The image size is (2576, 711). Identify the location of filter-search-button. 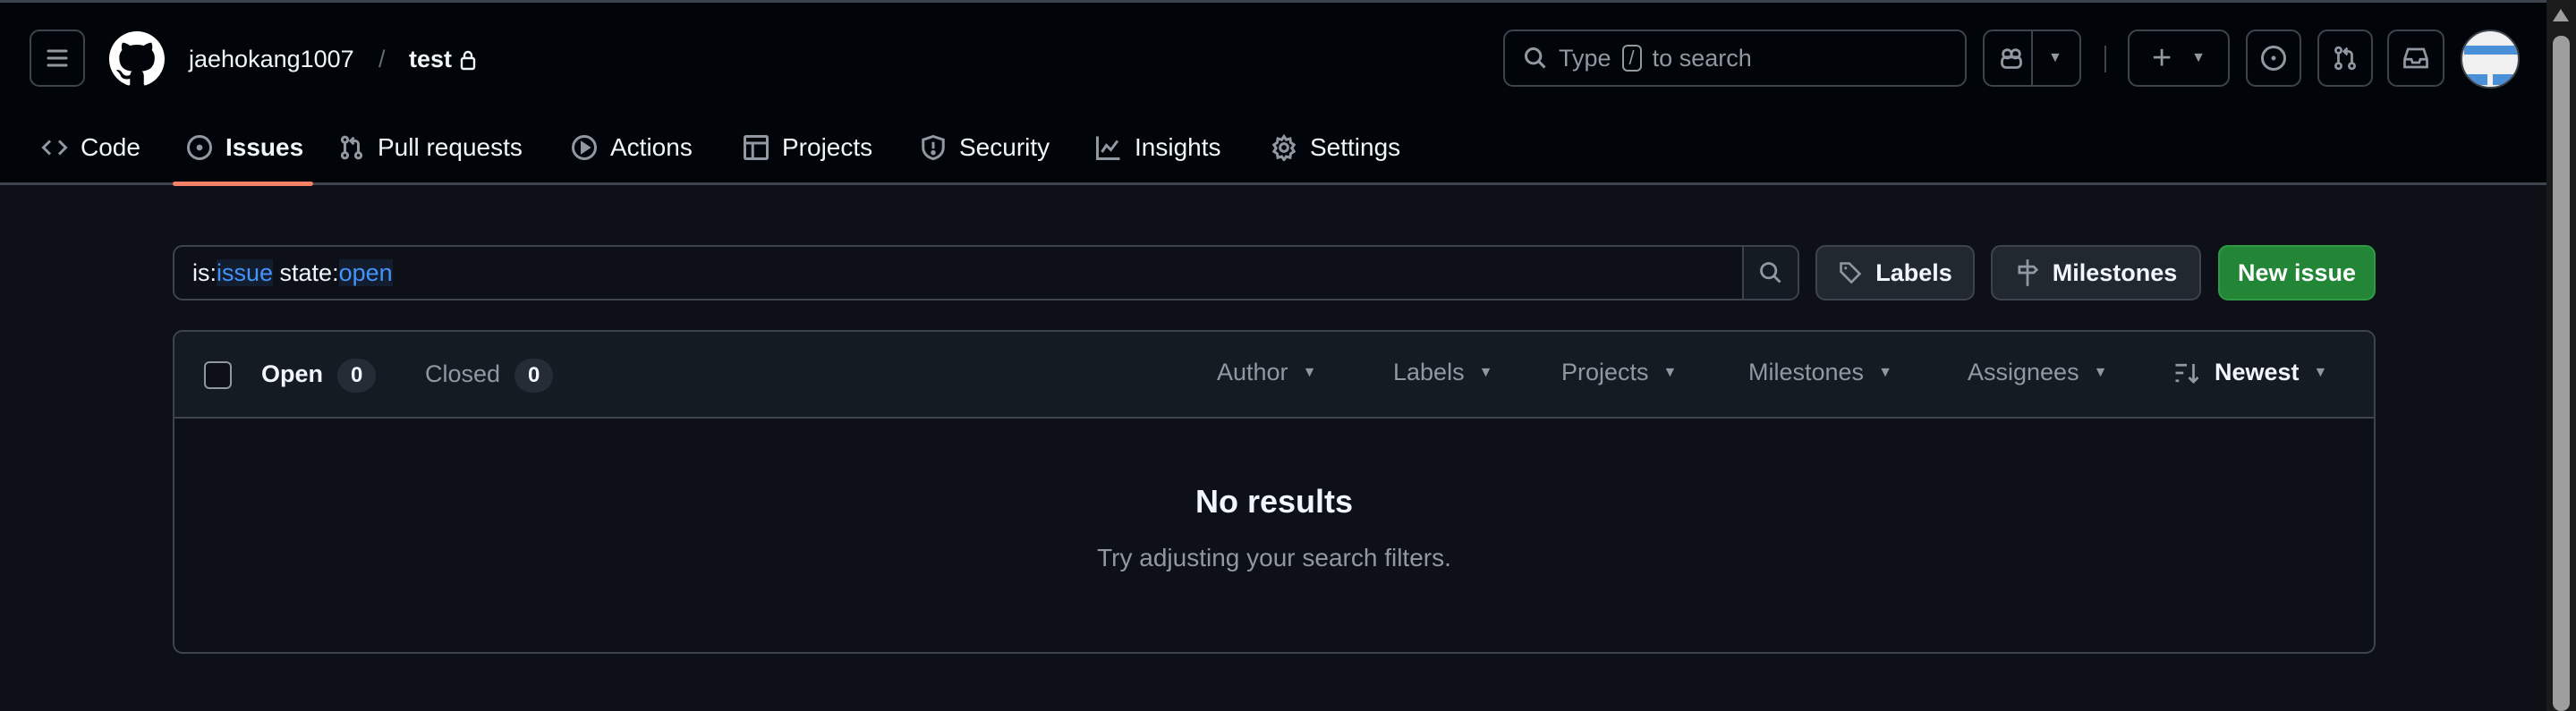
(1770, 273).